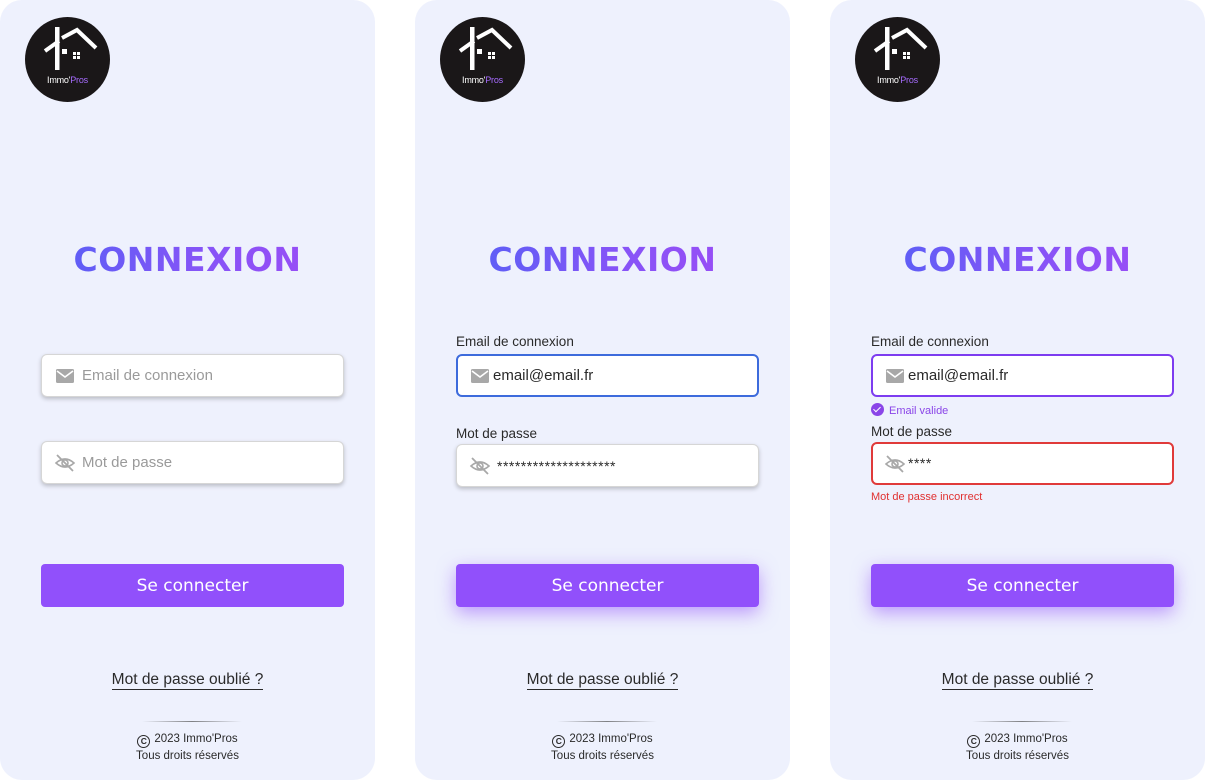 The width and height of the screenshot is (1205, 780). What do you see at coordinates (556, 466) in the screenshot?
I see `password-value: ********************` at bounding box center [556, 466].